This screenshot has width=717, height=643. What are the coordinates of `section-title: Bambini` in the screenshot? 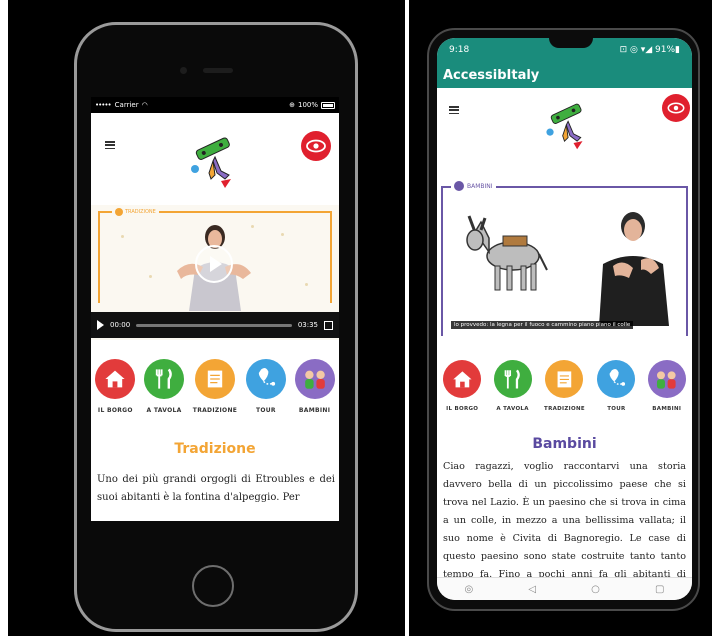 It's located at (564, 444).